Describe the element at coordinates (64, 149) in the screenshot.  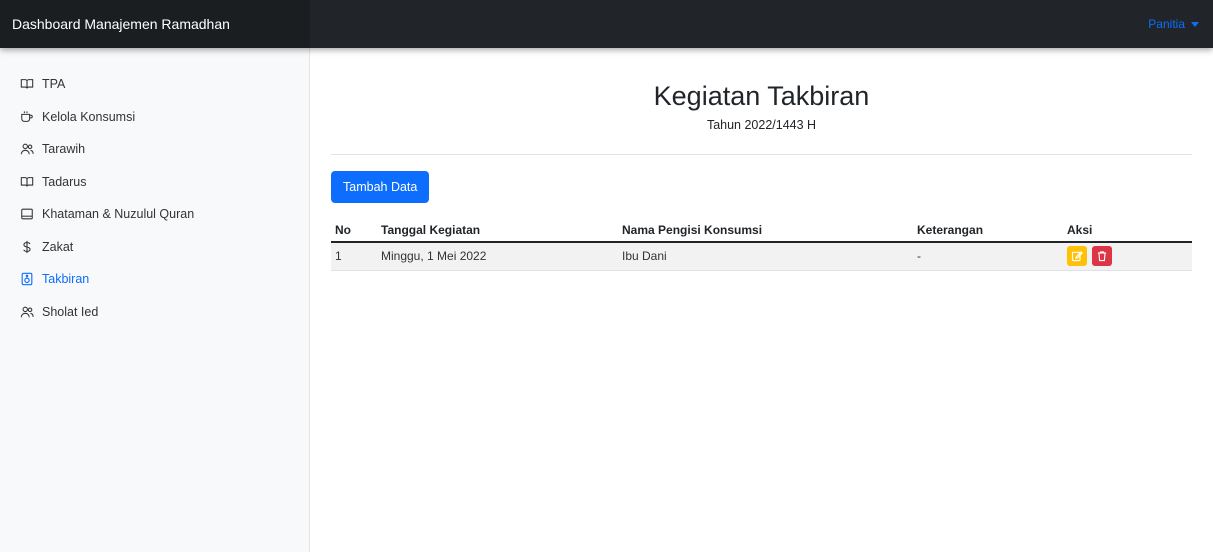
I see `sidebar-item-label: Tarawih` at that location.